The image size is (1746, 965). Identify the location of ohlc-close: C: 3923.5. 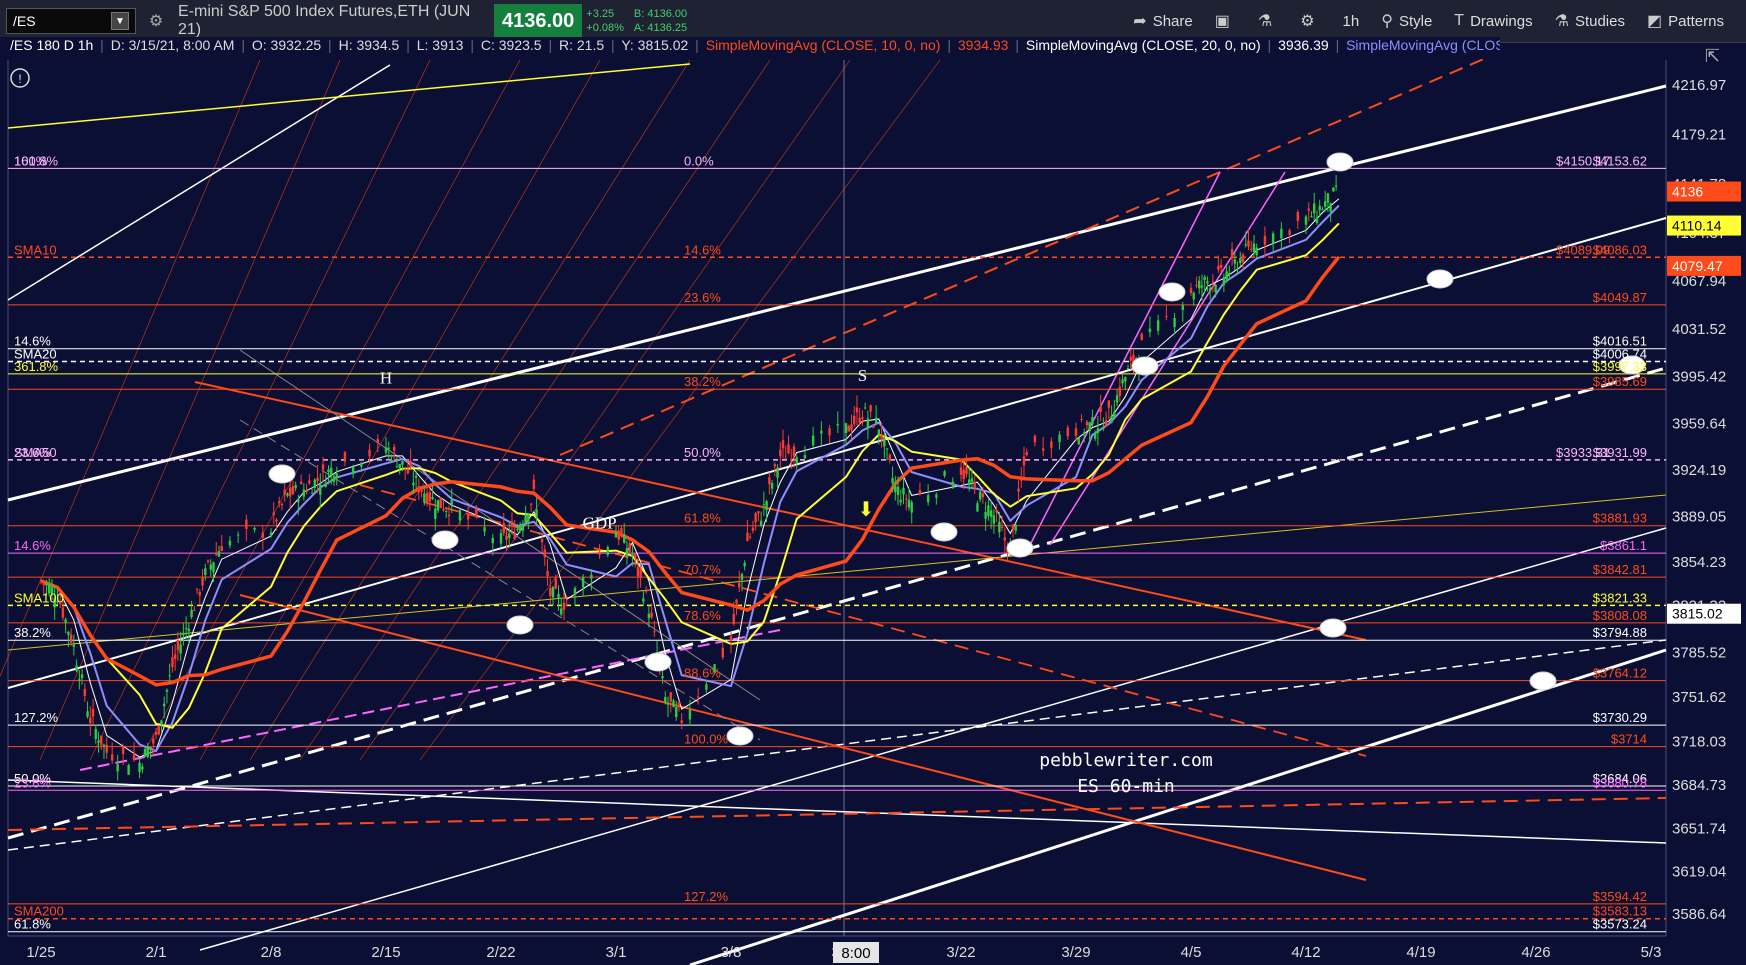
(511, 45).